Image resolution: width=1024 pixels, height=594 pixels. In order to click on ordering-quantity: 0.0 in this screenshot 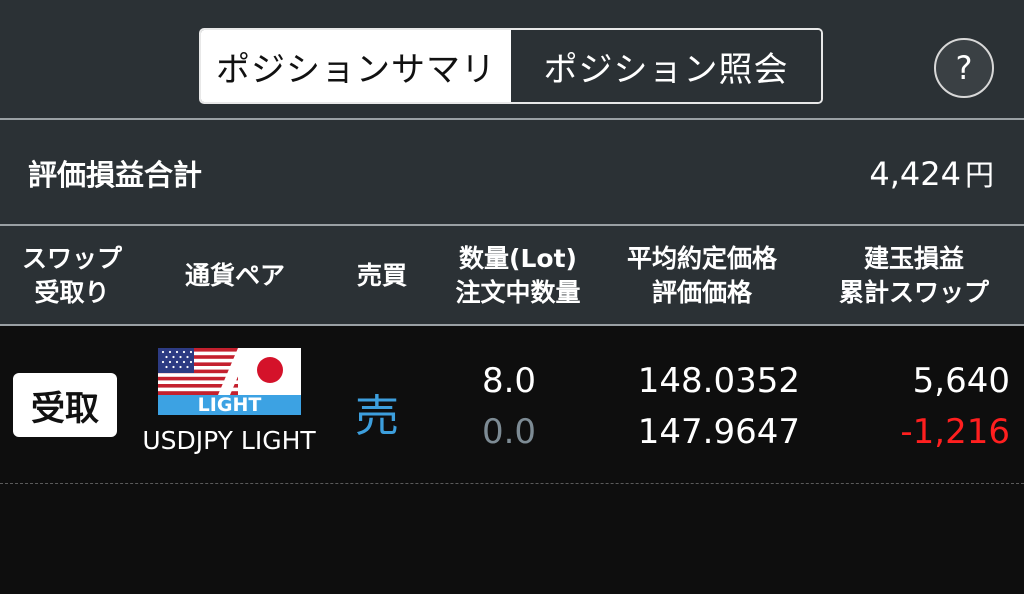, I will do `click(509, 432)`.